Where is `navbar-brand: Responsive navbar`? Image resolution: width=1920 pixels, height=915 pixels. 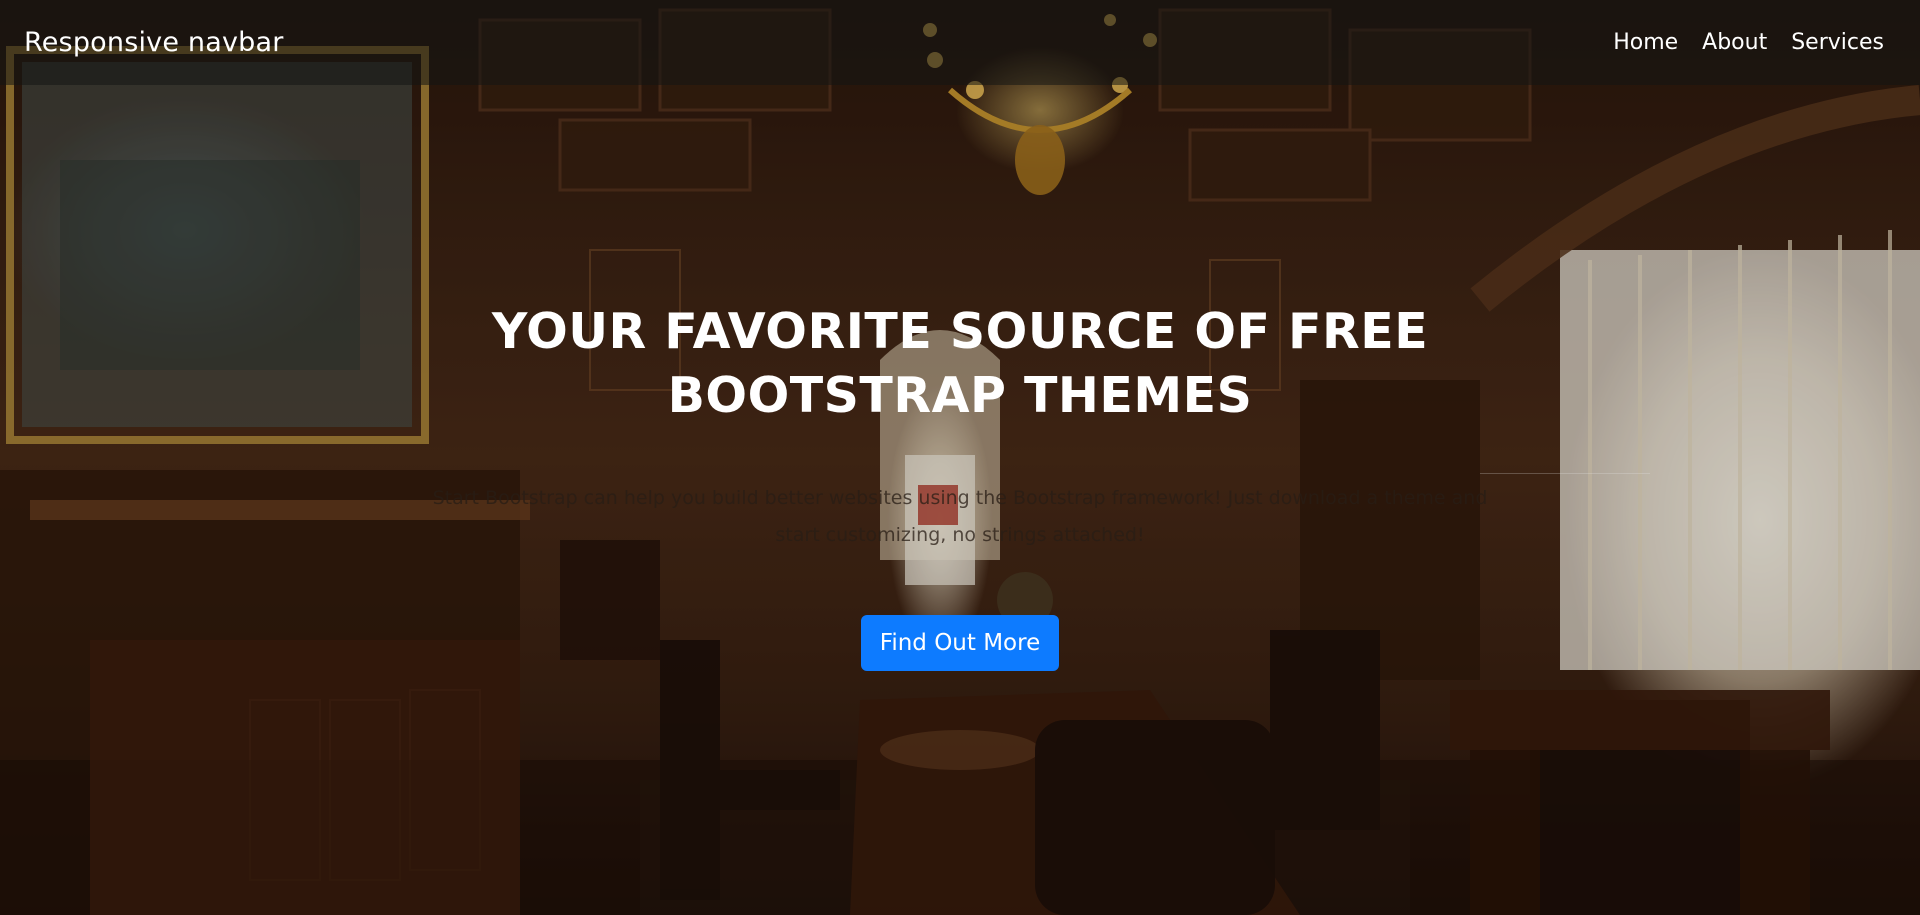 navbar-brand: Responsive navbar is located at coordinates (154, 42).